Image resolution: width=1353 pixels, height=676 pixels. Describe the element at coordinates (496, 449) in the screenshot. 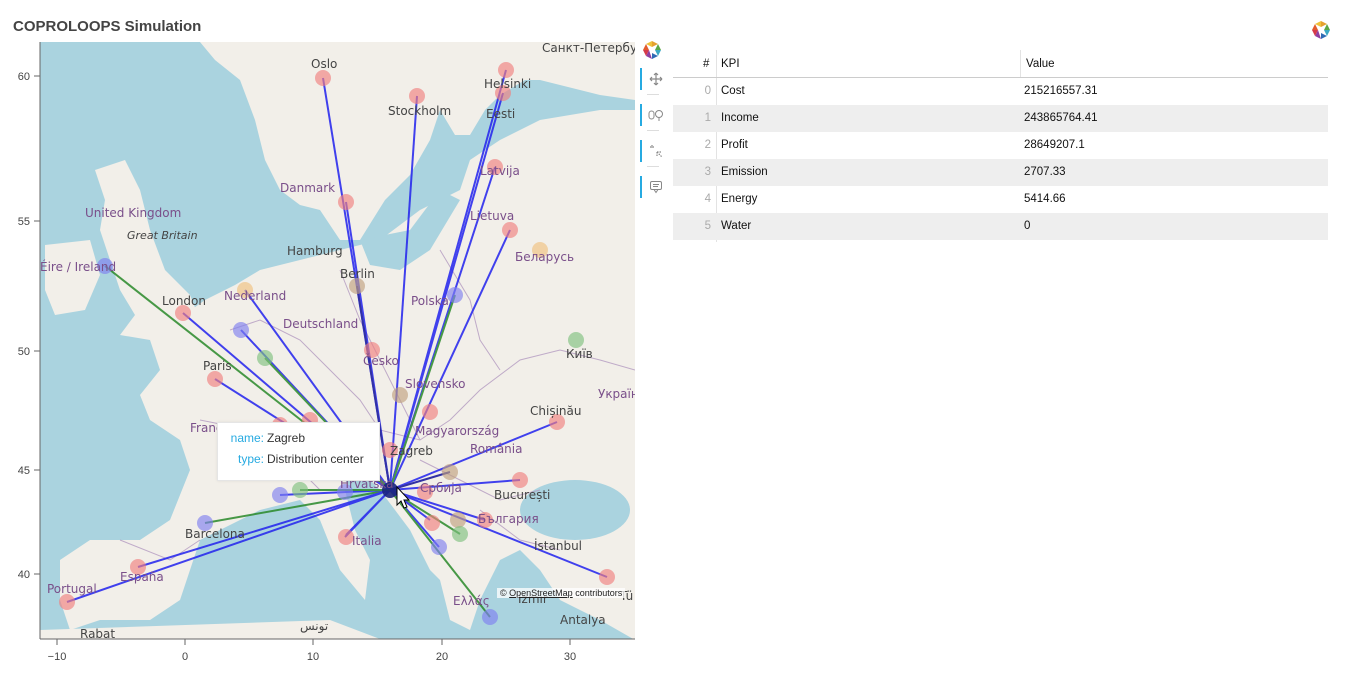

I see `map-label: România` at that location.